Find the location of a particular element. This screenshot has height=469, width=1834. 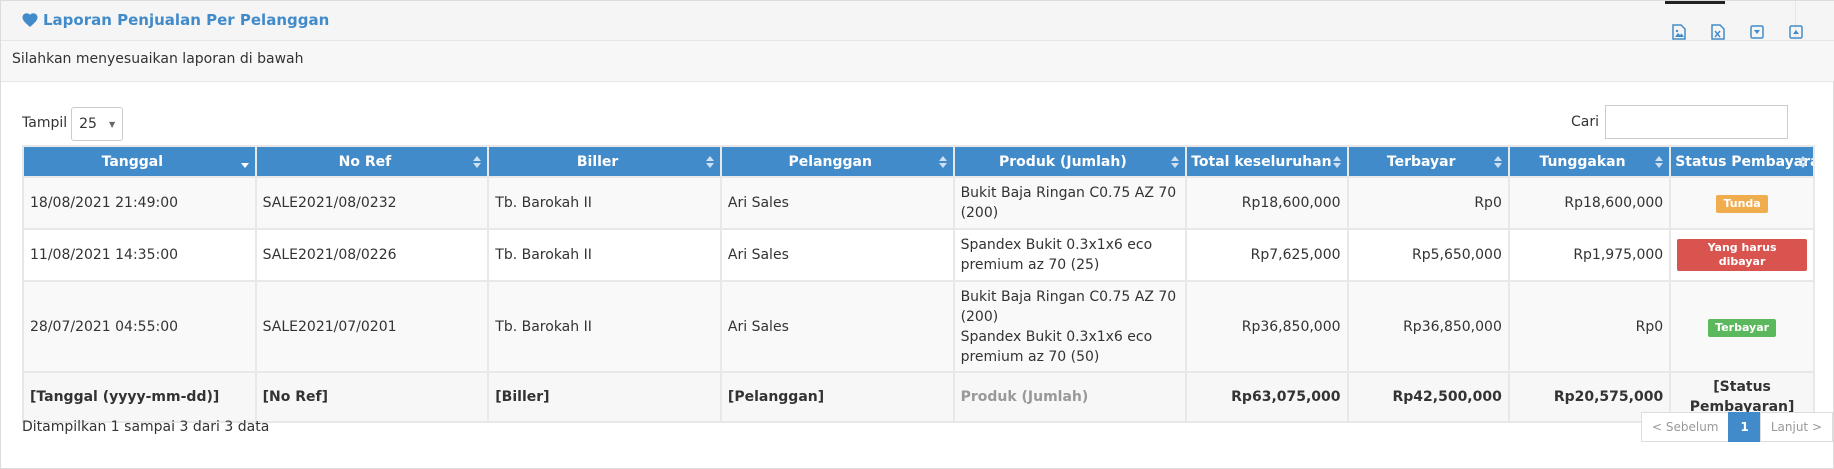

cell-status: Yang harus dibayar is located at coordinates (1742, 255).